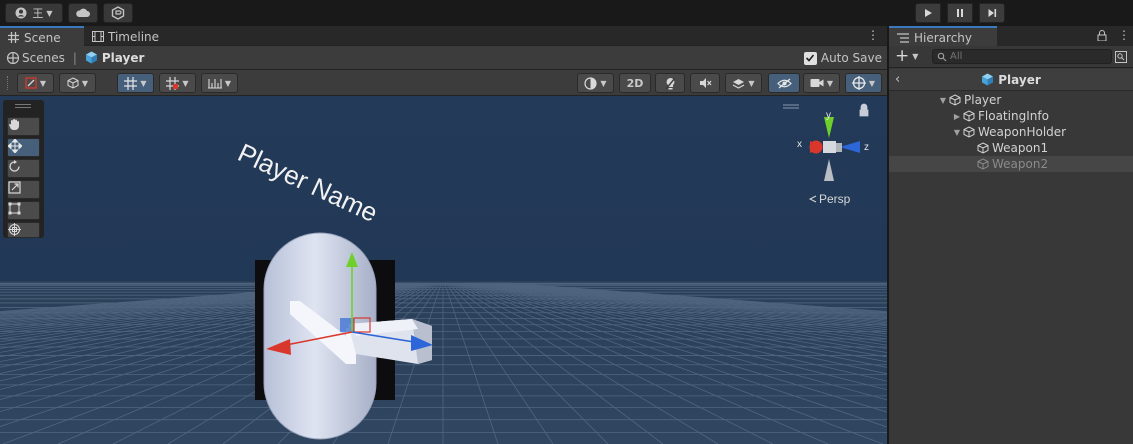 This screenshot has width=1133, height=444. What do you see at coordinates (118, 13) in the screenshot?
I see `collab-button` at bounding box center [118, 13].